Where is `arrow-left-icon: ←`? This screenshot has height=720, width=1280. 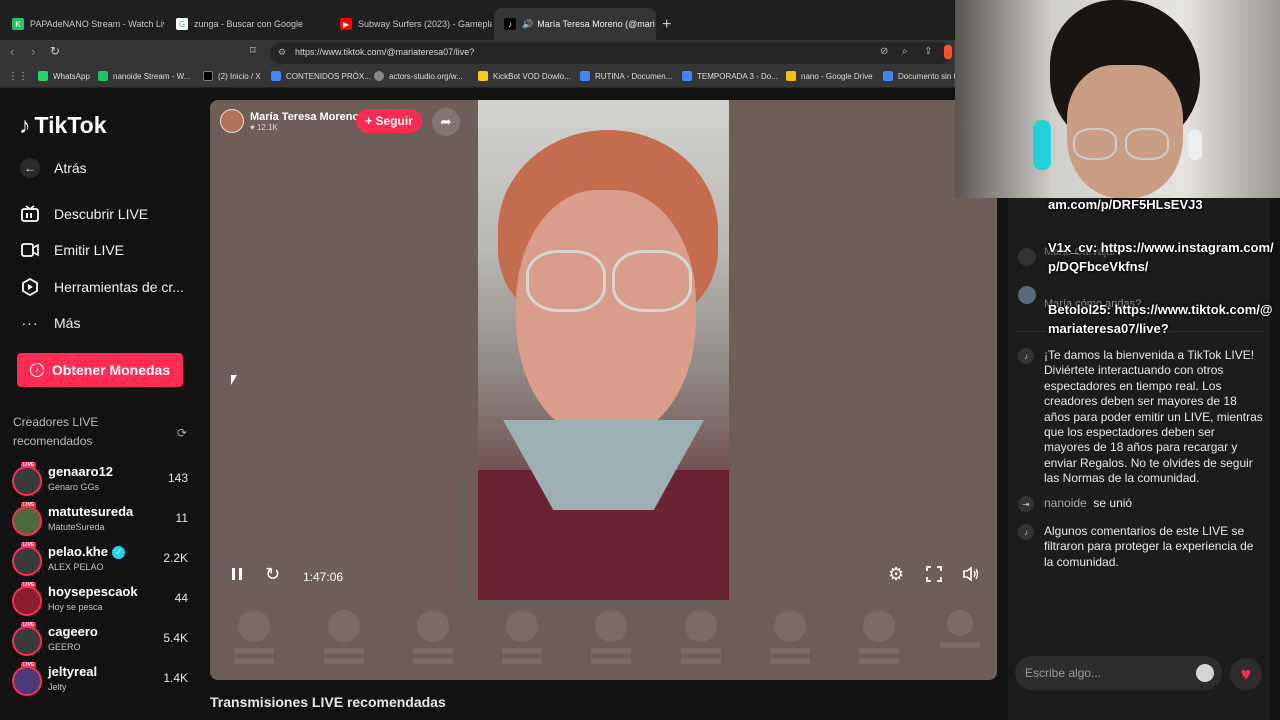
arrow-left-icon: ← is located at coordinates (30, 168).